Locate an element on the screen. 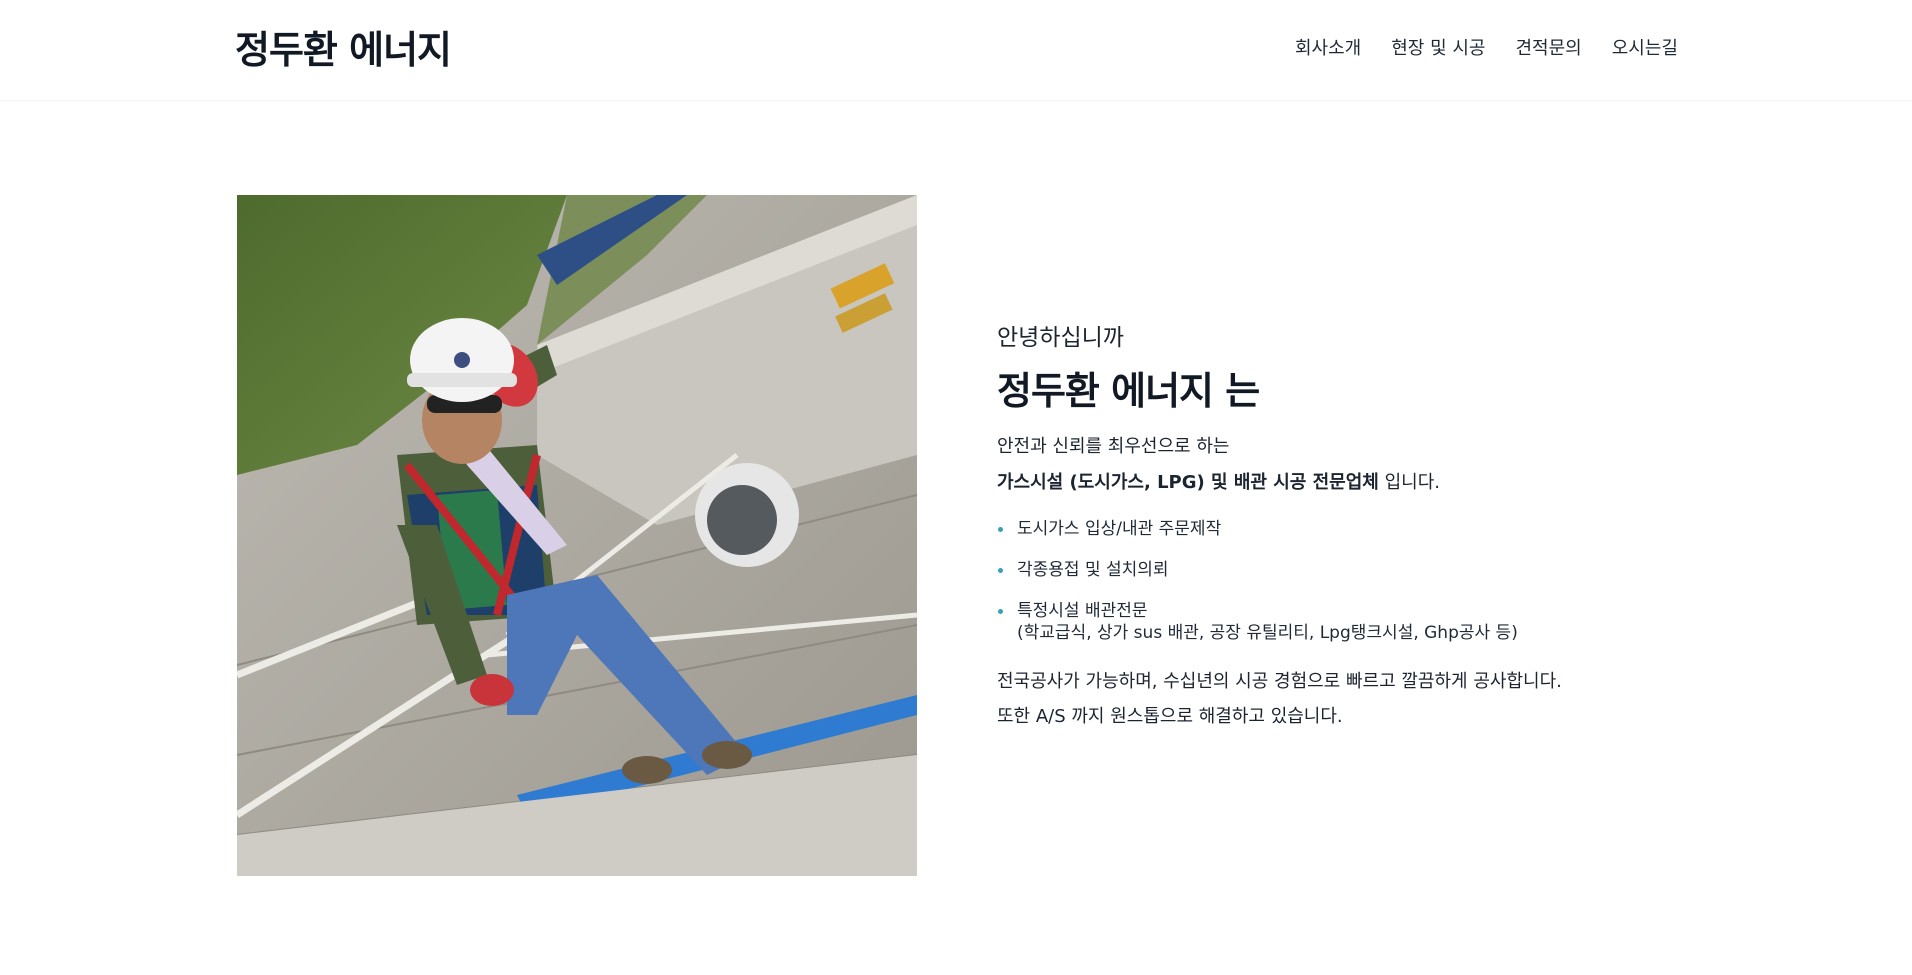 This screenshot has height=975, width=1912. nav-item-projects: 현장 및 시공 is located at coordinates (1438, 49).